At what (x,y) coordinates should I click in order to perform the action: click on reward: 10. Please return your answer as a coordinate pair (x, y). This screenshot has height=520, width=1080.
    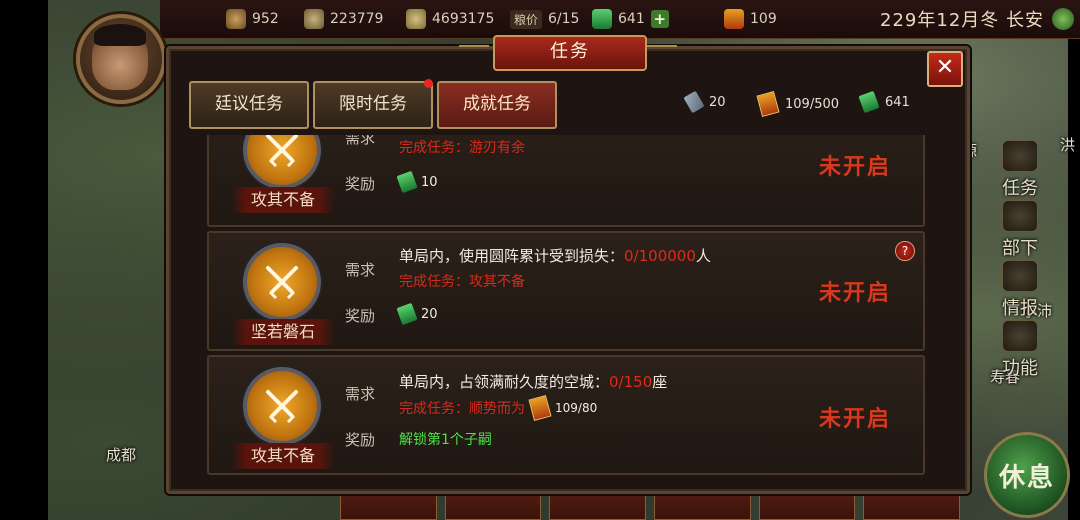
    Looking at the image, I should click on (417, 182).